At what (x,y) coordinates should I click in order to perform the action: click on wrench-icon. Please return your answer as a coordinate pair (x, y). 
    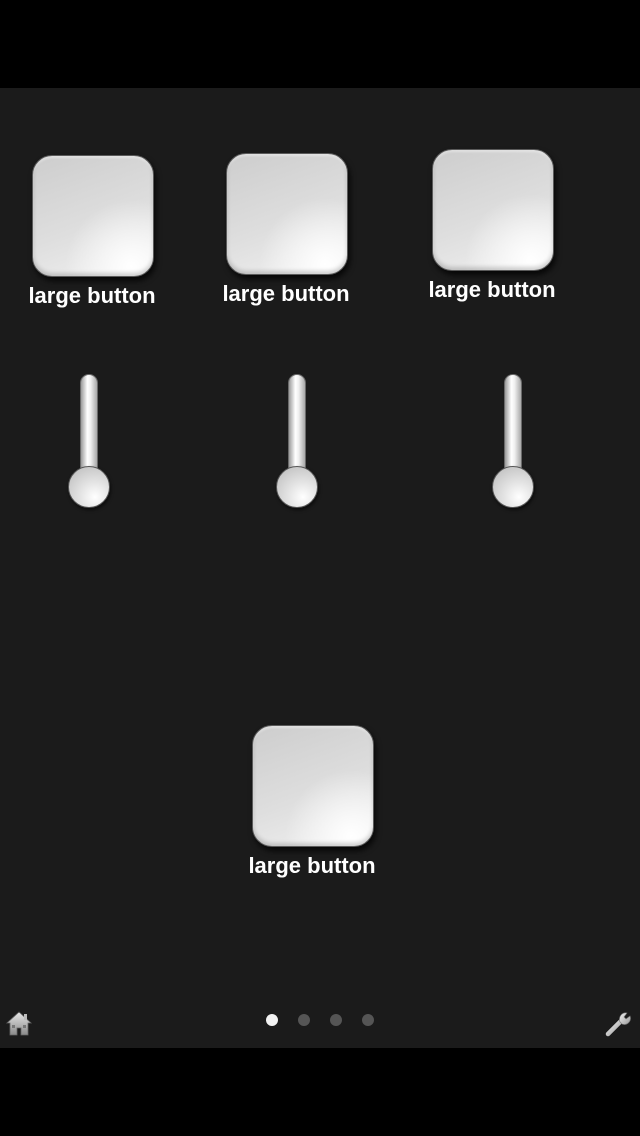
    Looking at the image, I should click on (620, 1024).